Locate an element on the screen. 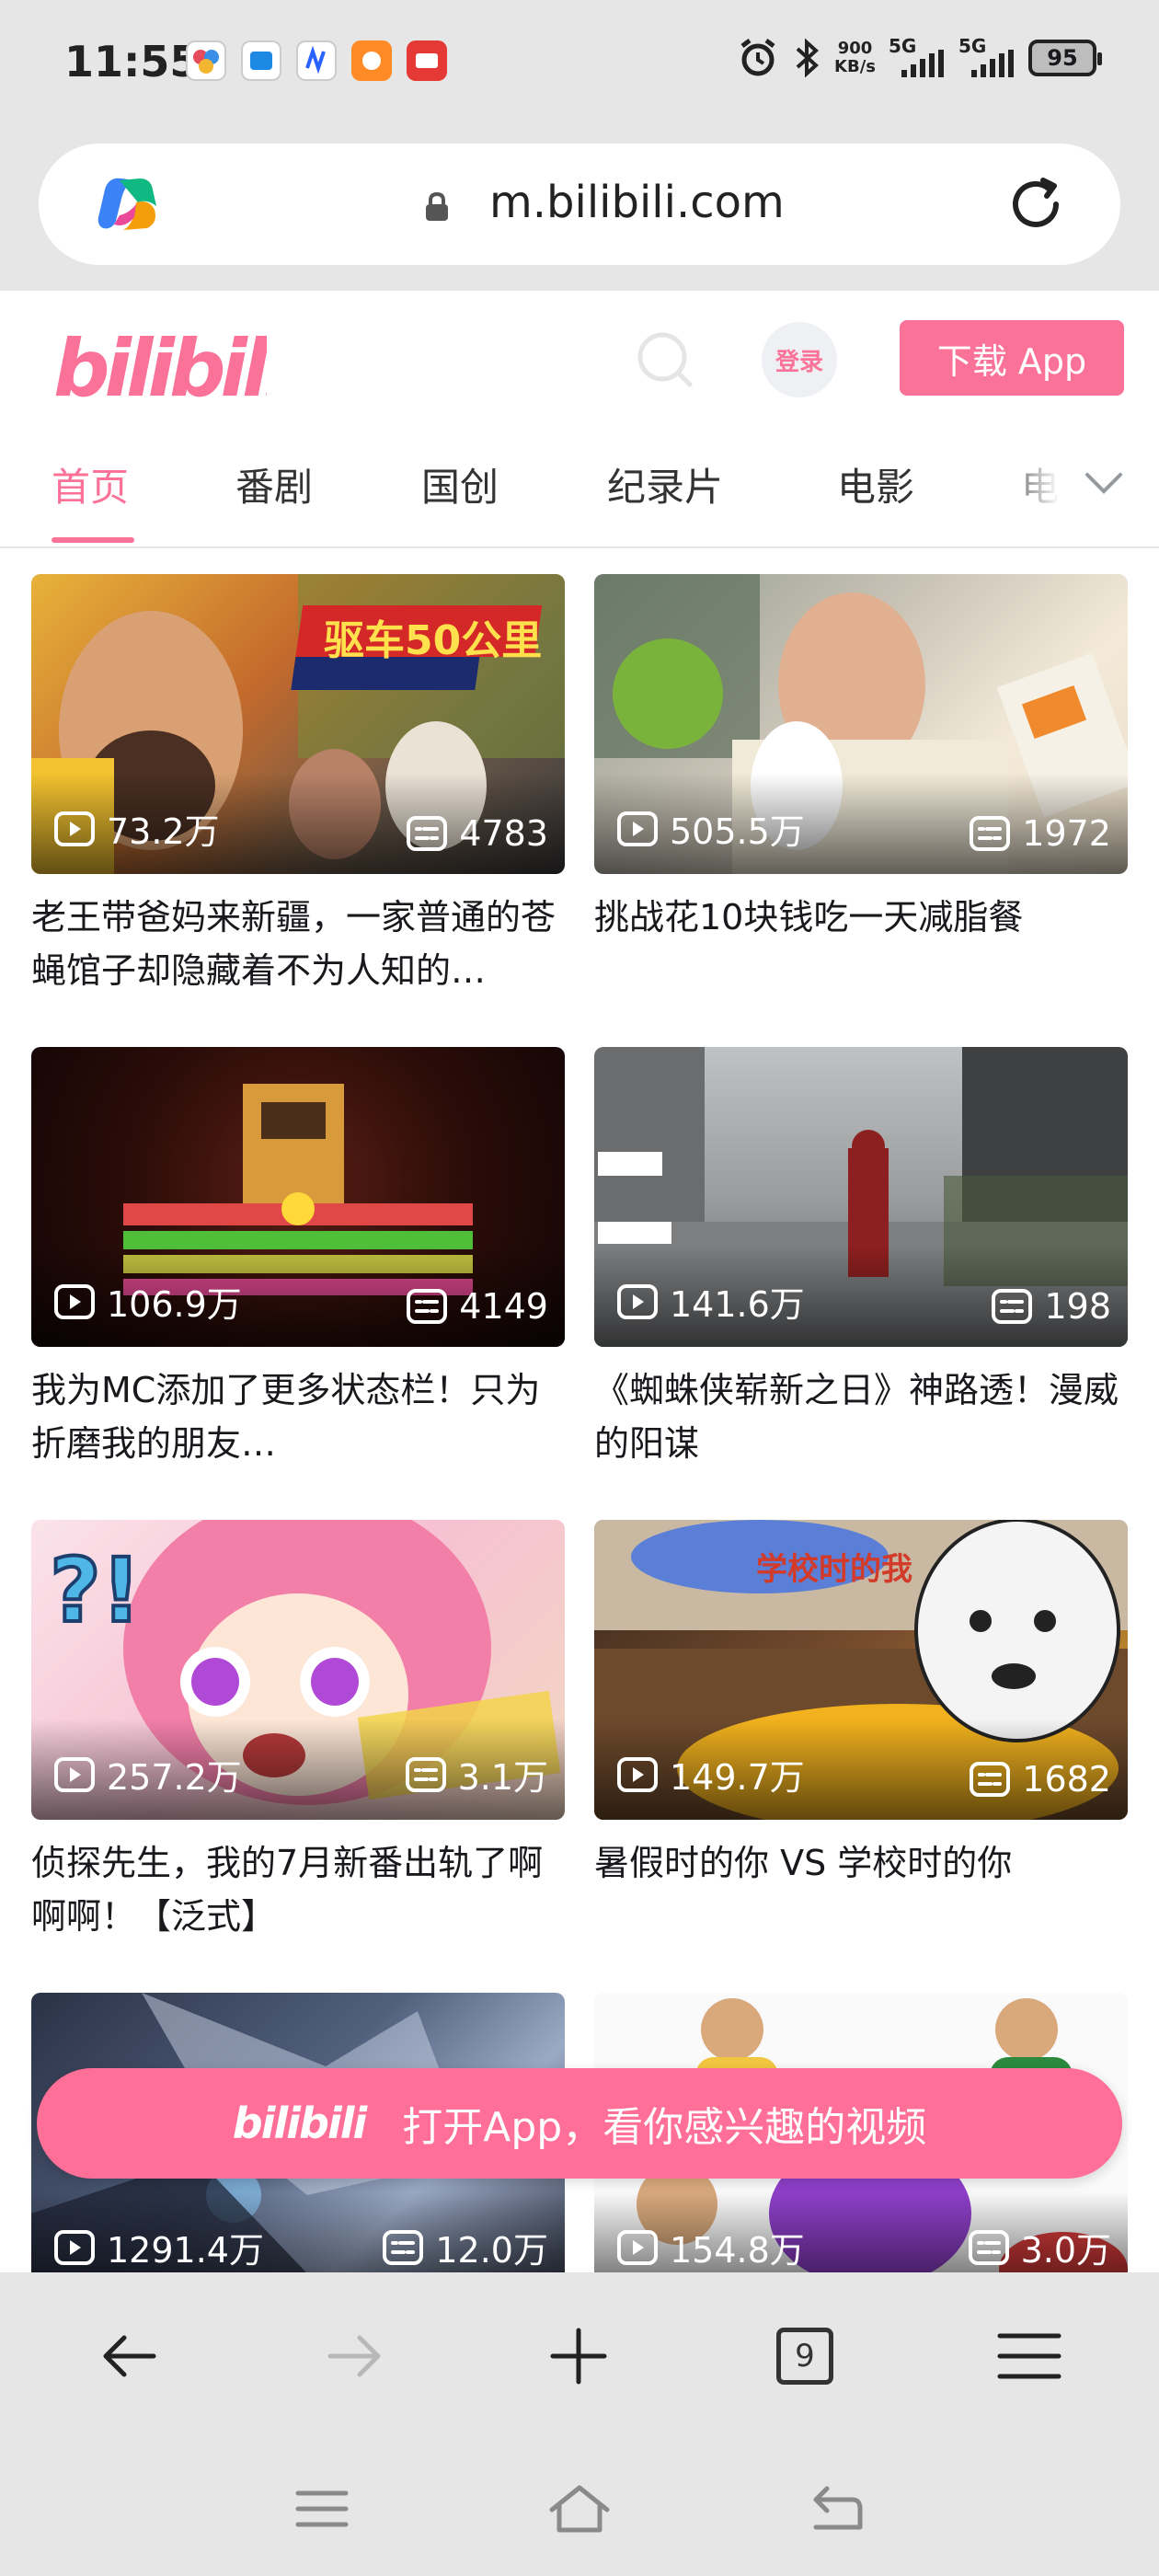 This screenshot has height=2576, width=1159. home-icon is located at coordinates (579, 2509).